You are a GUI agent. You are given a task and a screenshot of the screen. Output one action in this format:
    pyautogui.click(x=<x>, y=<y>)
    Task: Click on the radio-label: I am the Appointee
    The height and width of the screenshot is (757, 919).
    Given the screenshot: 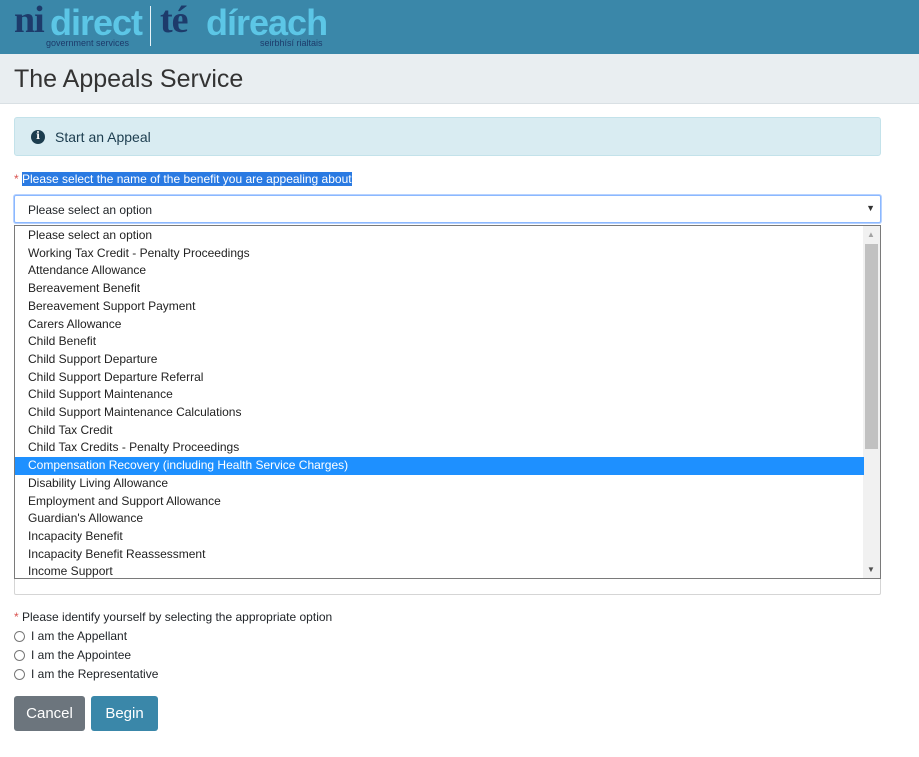 What is the action you would take?
    pyautogui.click(x=81, y=655)
    